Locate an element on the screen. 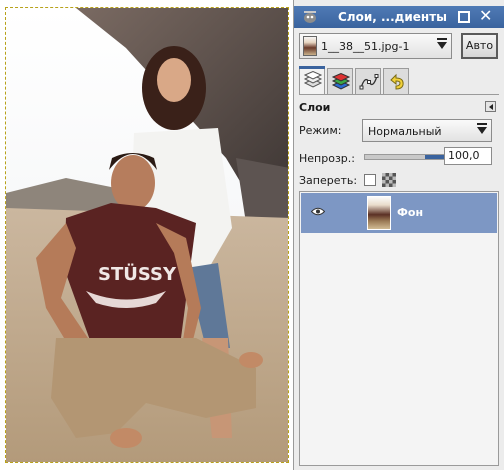 This screenshot has width=504, height=470. mode-select: Нормальный is located at coordinates (427, 130).